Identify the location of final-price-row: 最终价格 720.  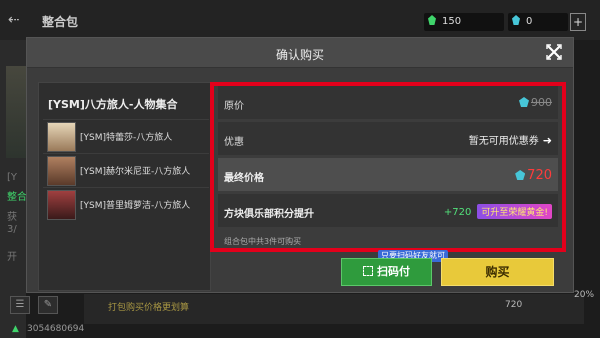
(388, 174).